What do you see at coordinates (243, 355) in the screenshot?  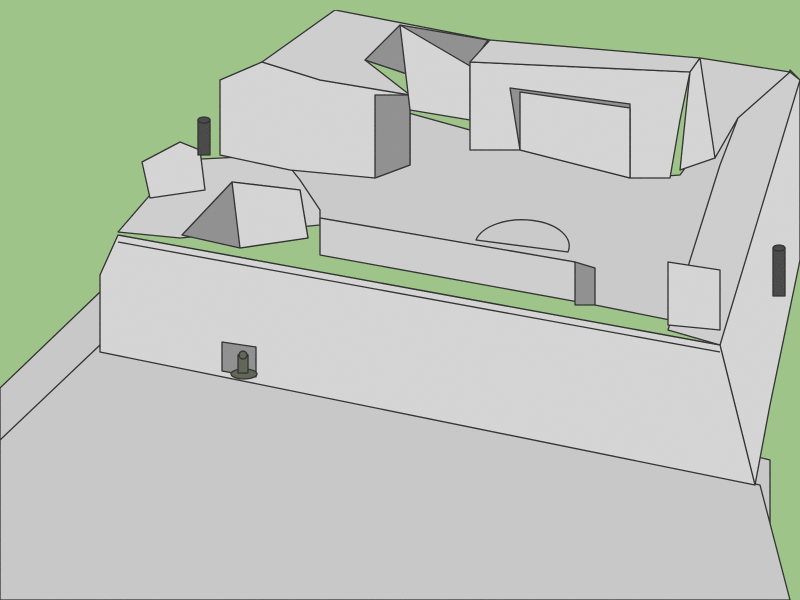 I see `figure-head` at bounding box center [243, 355].